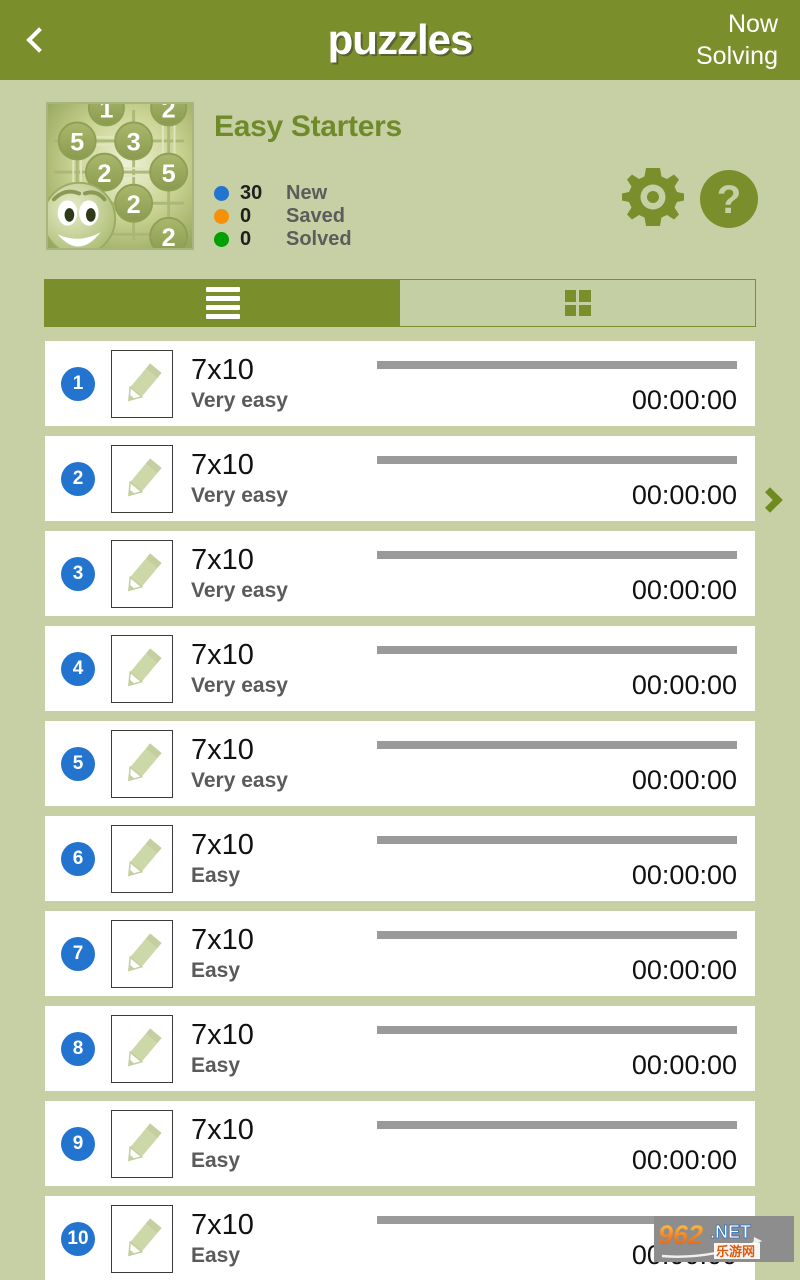 Image resolution: width=800 pixels, height=1280 pixels. I want to click on stat-label-solved: Solved, so click(319, 239).